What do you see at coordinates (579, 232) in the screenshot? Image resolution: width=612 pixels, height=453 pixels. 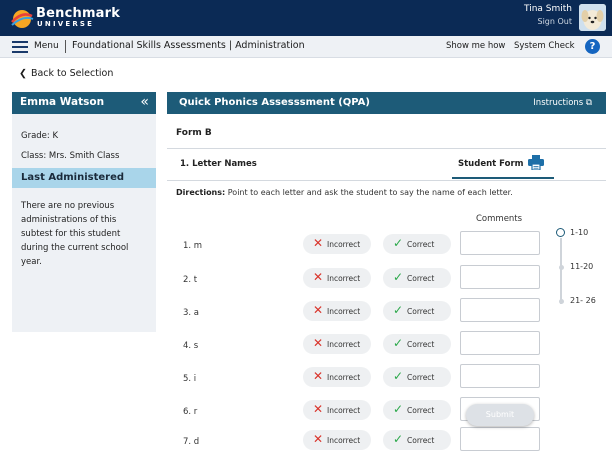 I see `range-item: 1-10` at bounding box center [579, 232].